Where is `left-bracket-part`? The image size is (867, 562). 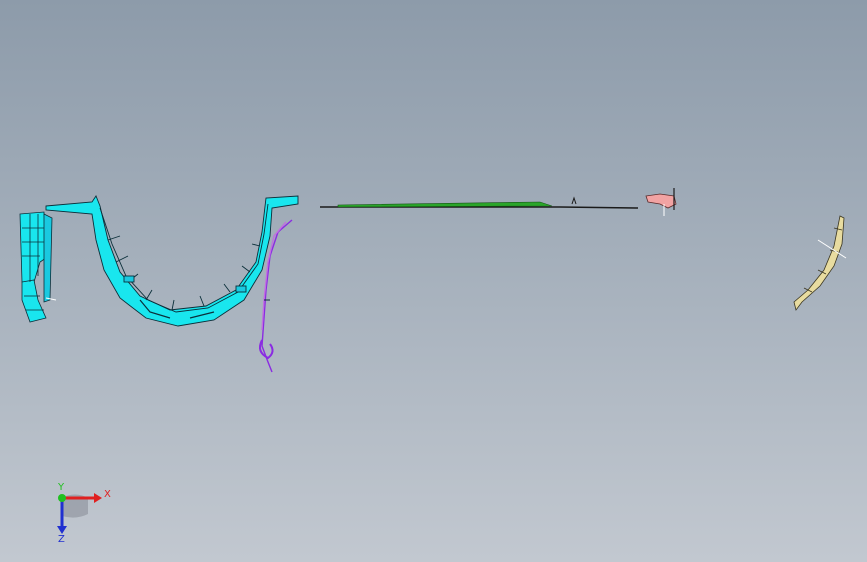 left-bracket-part is located at coordinates (38, 267).